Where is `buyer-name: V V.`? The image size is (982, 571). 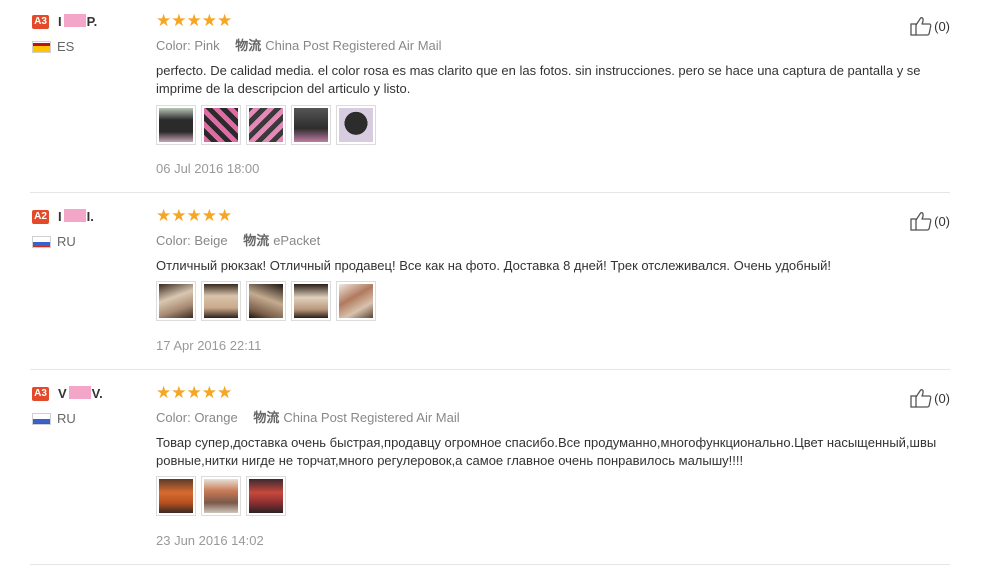 buyer-name: V V. is located at coordinates (80, 394).